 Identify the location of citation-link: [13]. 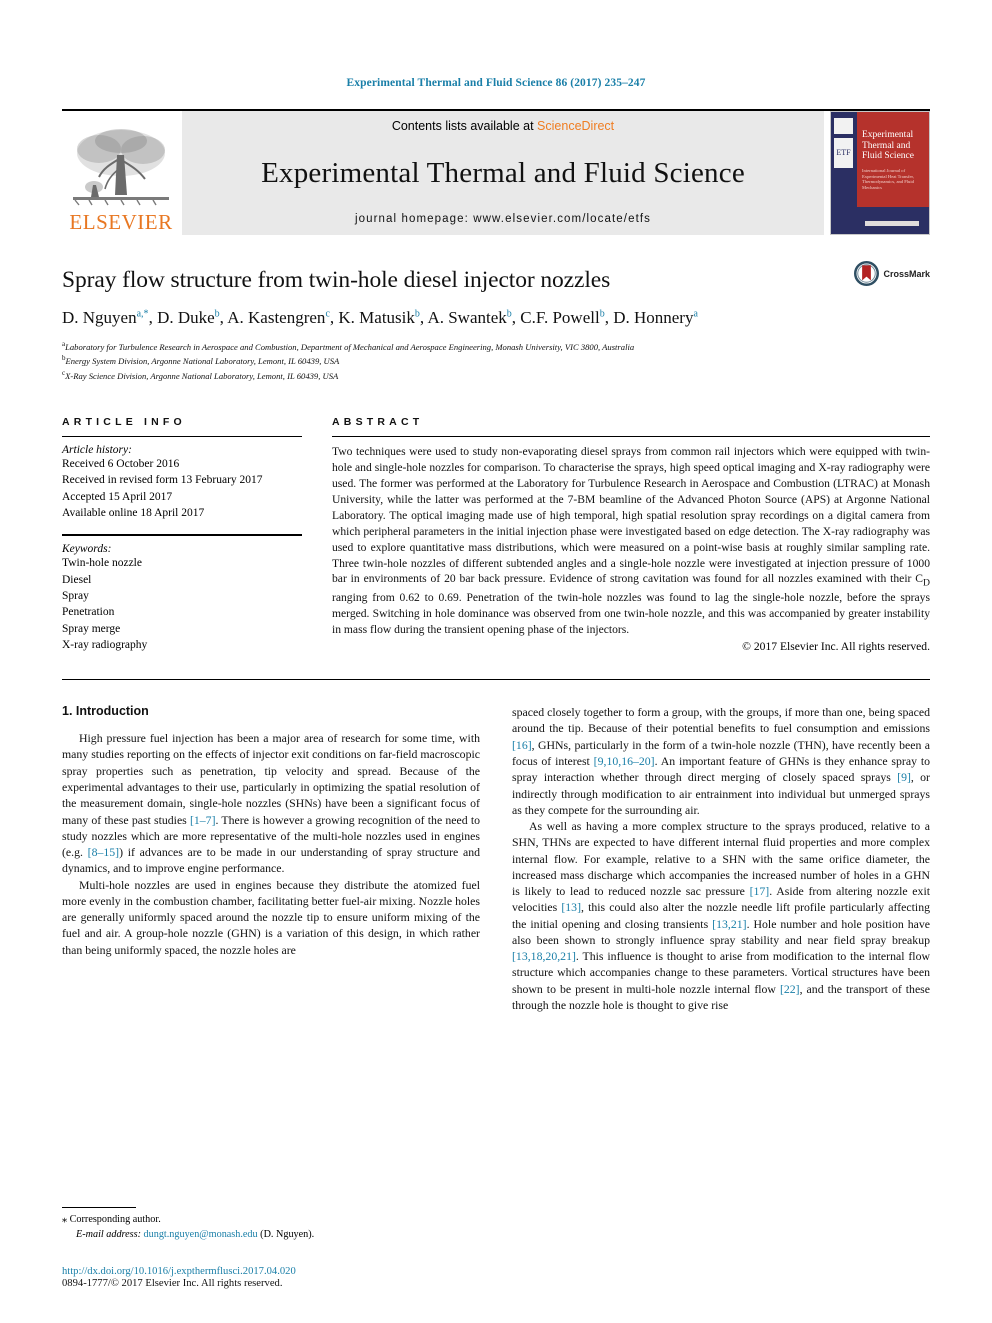
(571, 907).